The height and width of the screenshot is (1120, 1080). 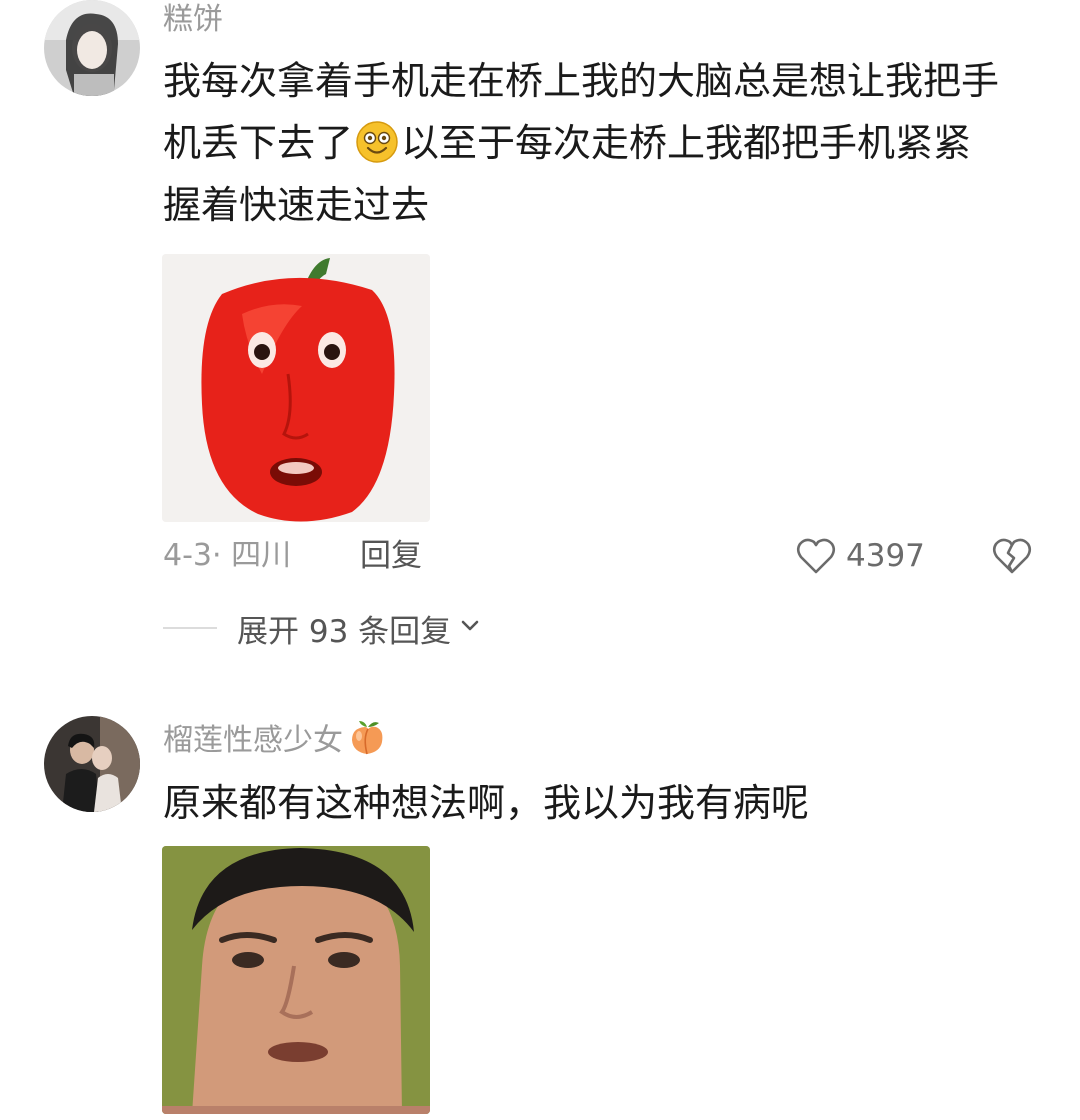 I want to click on expand-replies-button: 展开 93 条回复, so click(x=322, y=629).